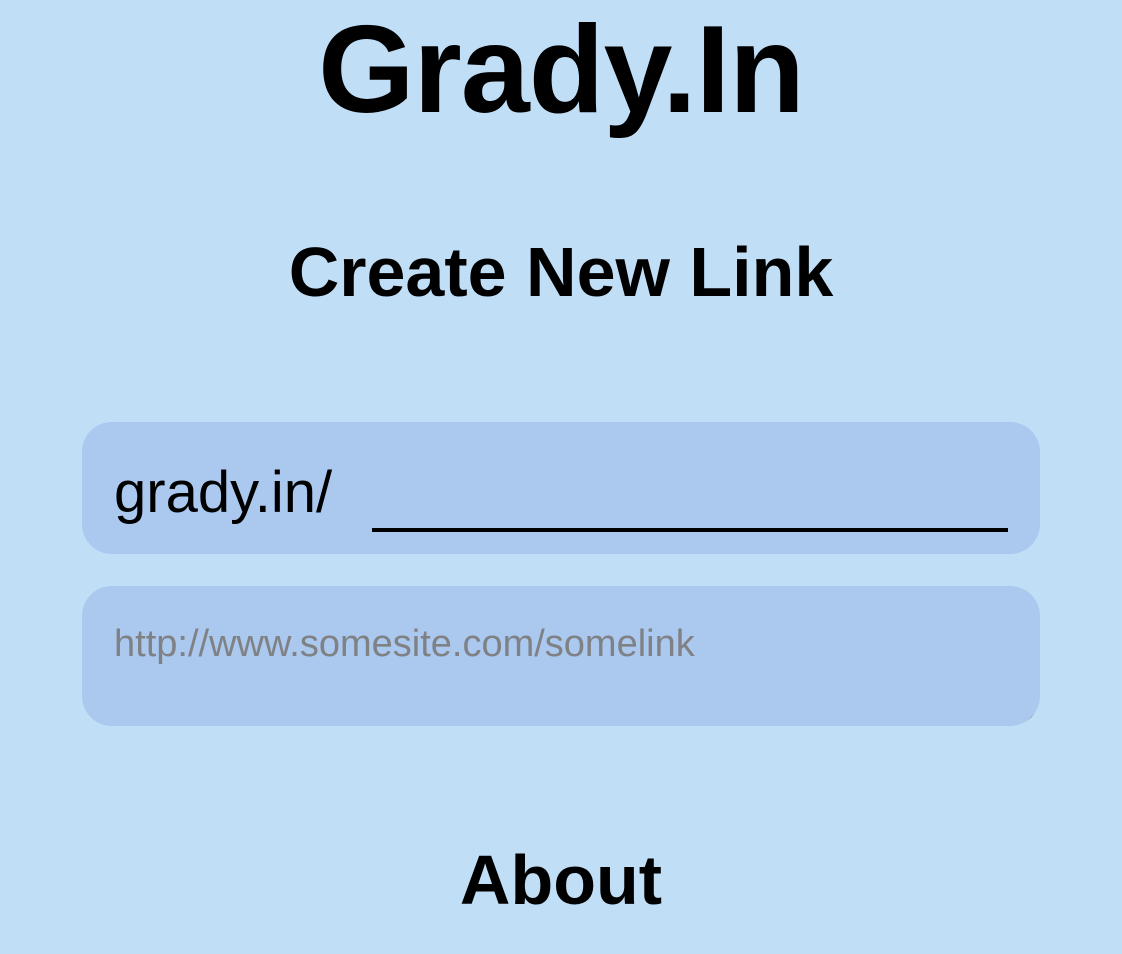 Image resolution: width=1122 pixels, height=954 pixels. What do you see at coordinates (561, 272) in the screenshot?
I see `create-new-link-heading: Create New Link` at bounding box center [561, 272].